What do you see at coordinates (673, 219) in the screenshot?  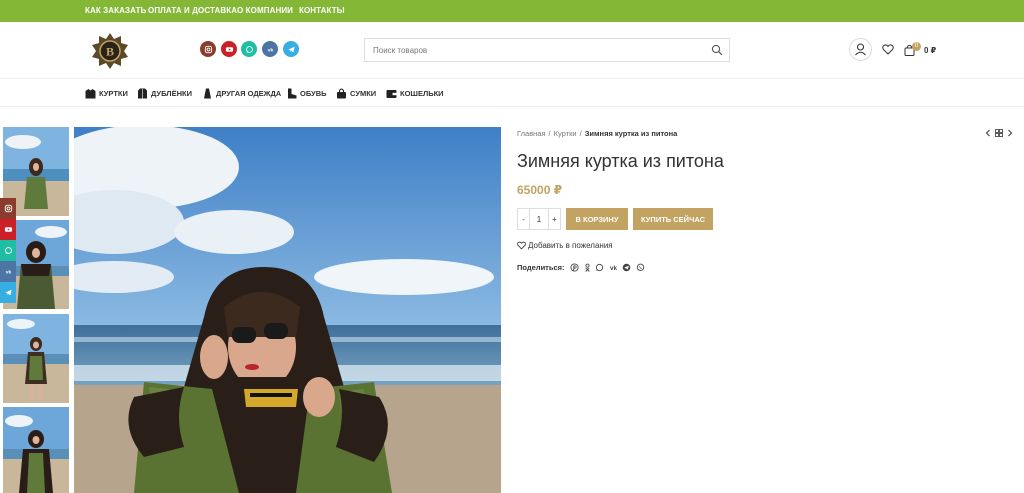 I see `buy-now-button: КУПИТЬ СЕЙЧАС` at bounding box center [673, 219].